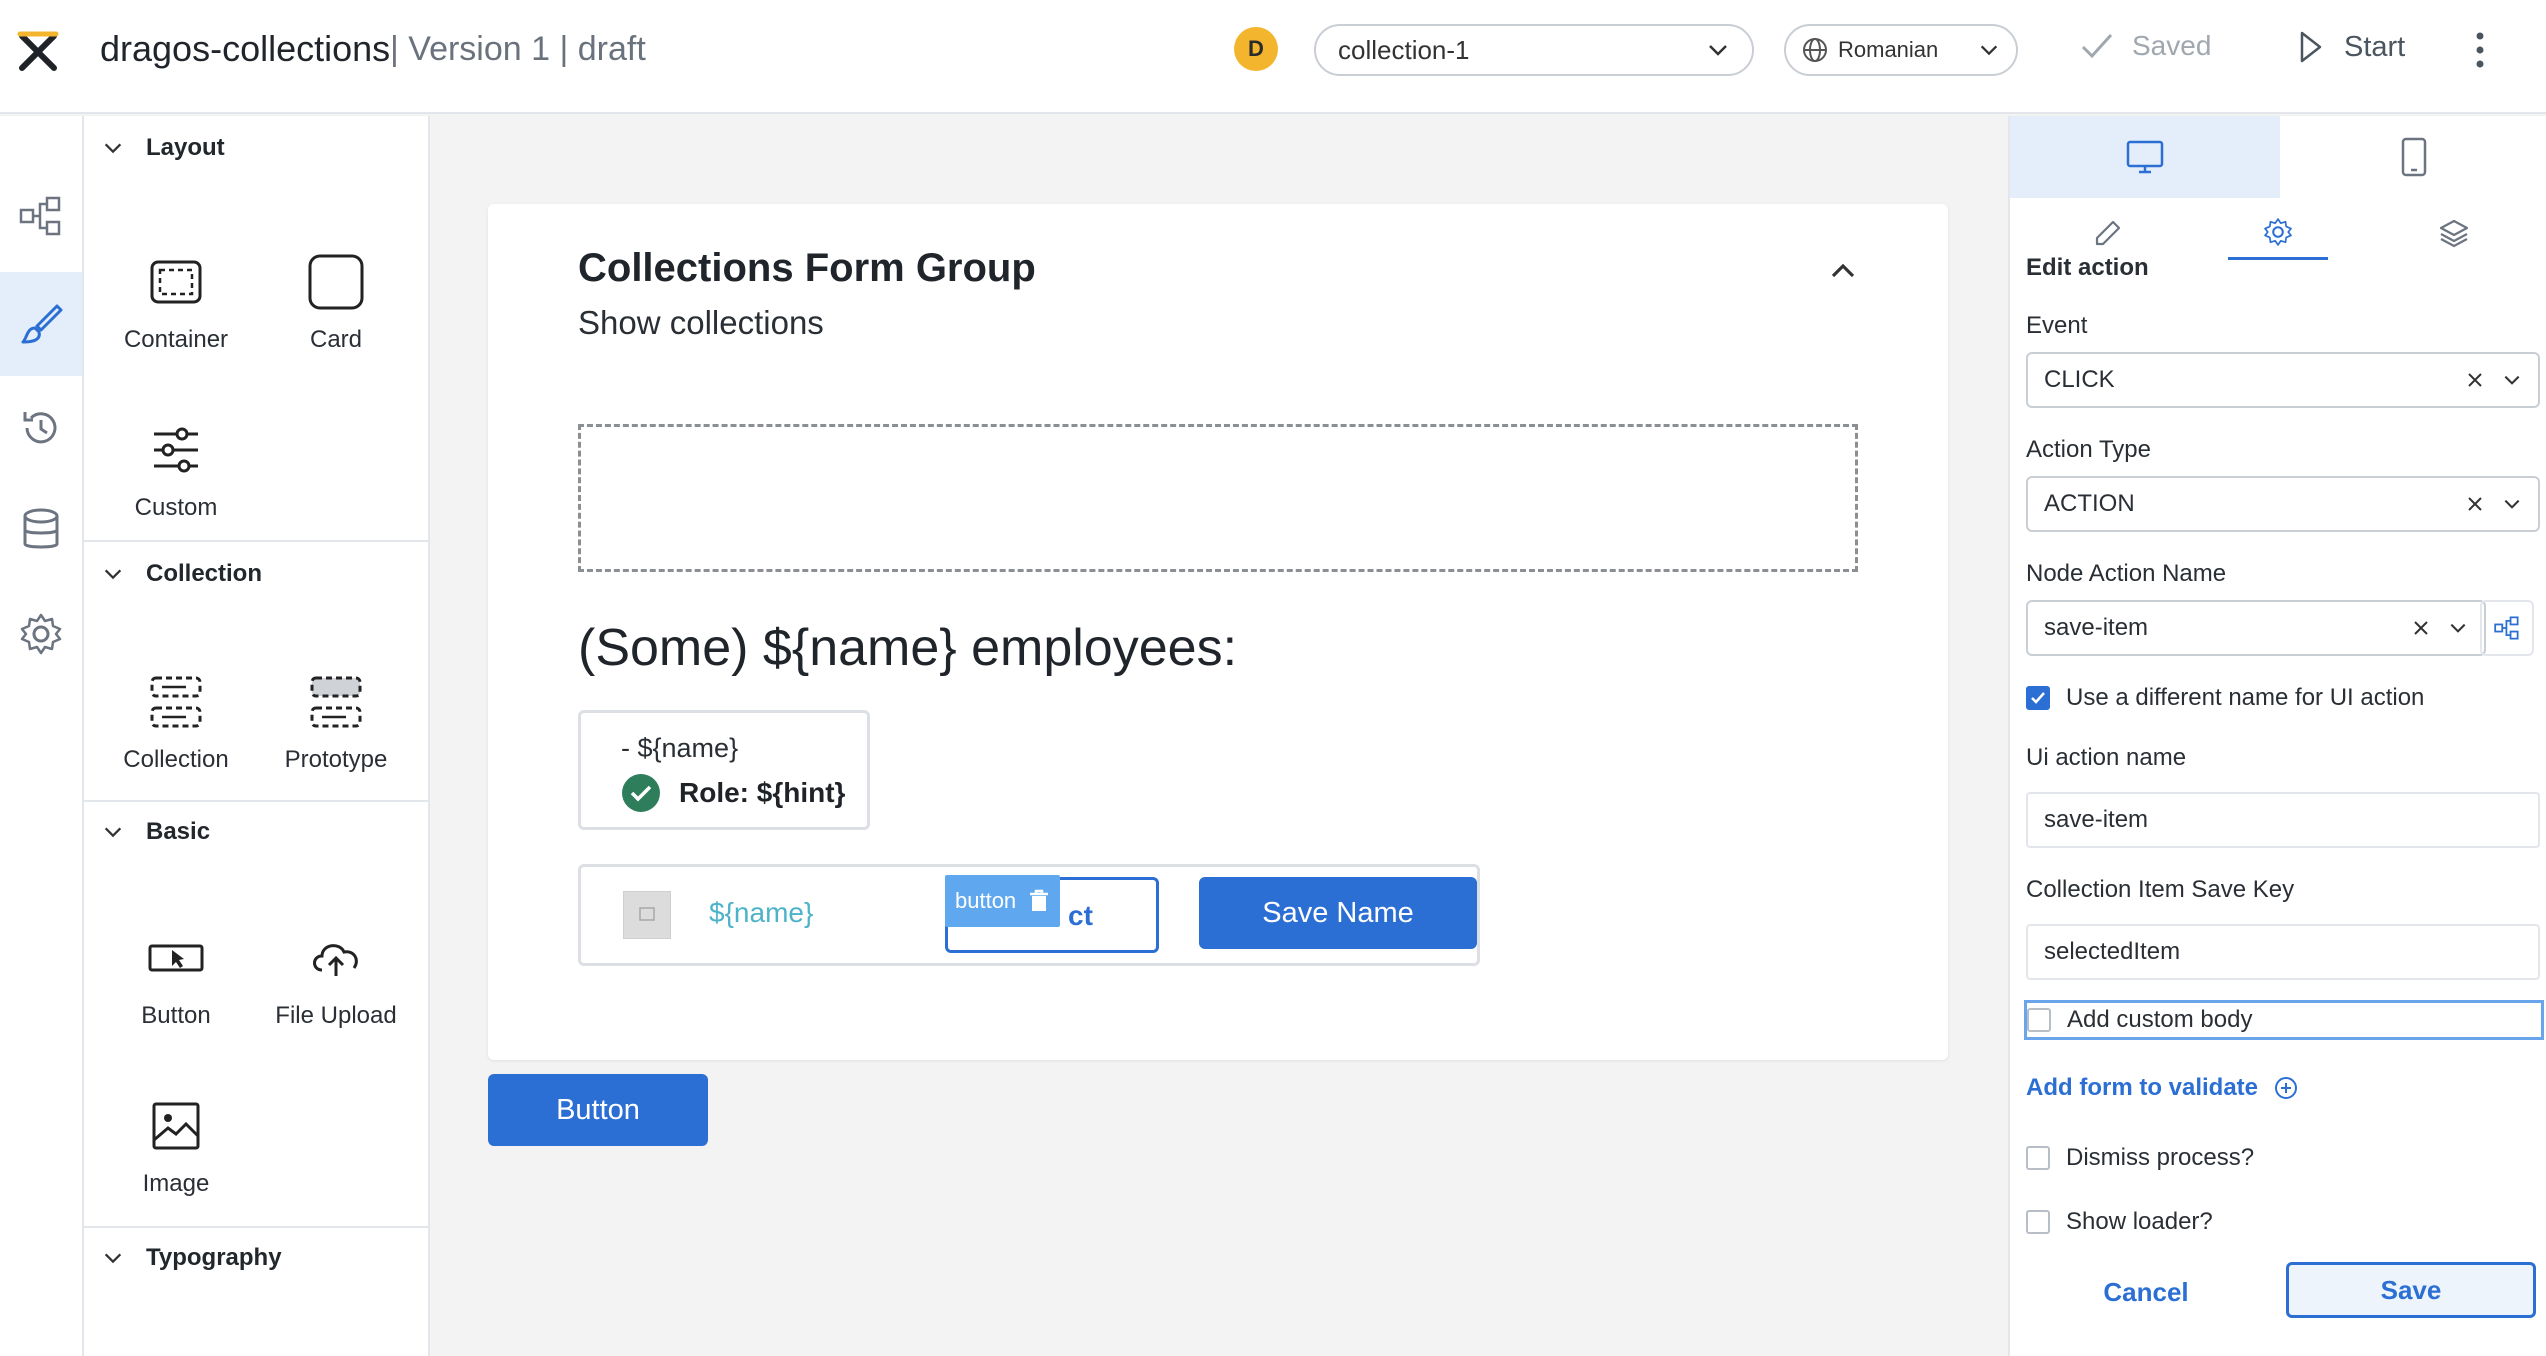  What do you see at coordinates (1843, 271) in the screenshot?
I see `chevron-up-icon` at bounding box center [1843, 271].